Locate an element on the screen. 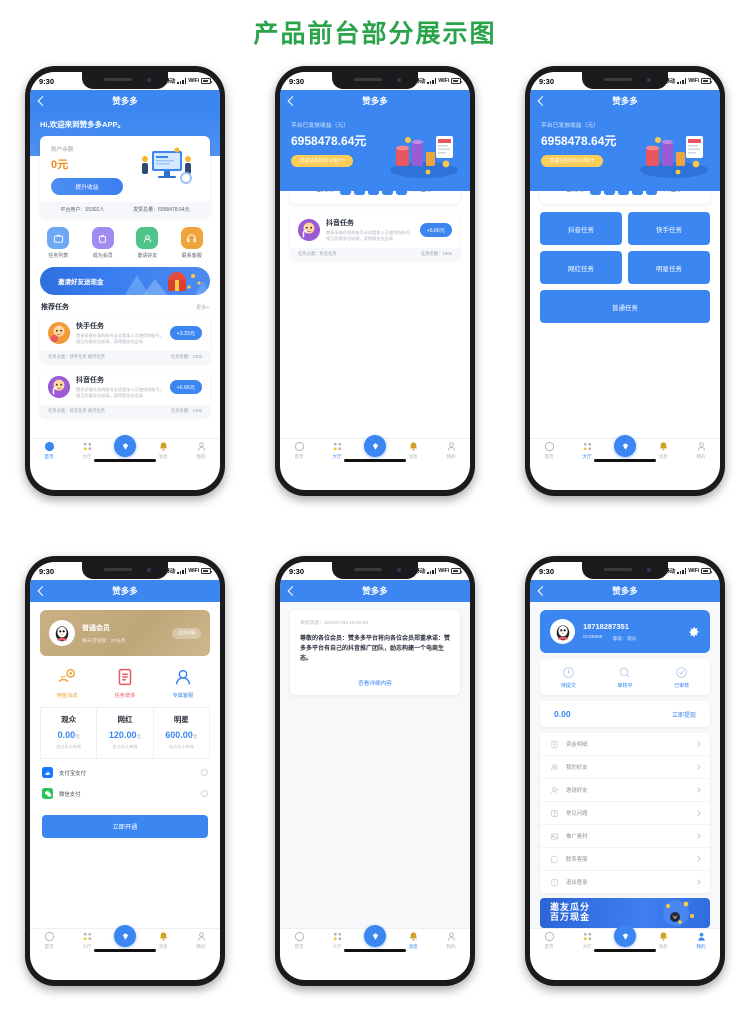 The image size is (750, 1015). quick-action-invite: 邀请好友 is located at coordinates (147, 243).